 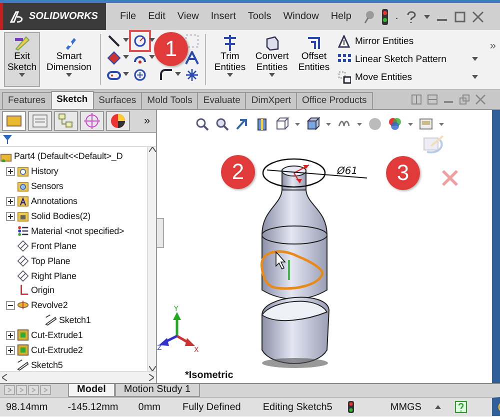 What do you see at coordinates (151, 377) in the screenshot?
I see `scroll-right-icon` at bounding box center [151, 377].